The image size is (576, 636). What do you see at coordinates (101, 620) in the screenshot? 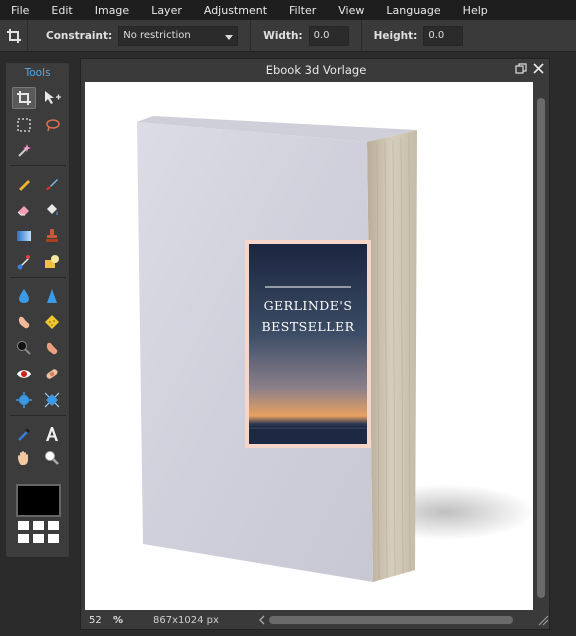
I see `zoom-input: 52` at bounding box center [101, 620].